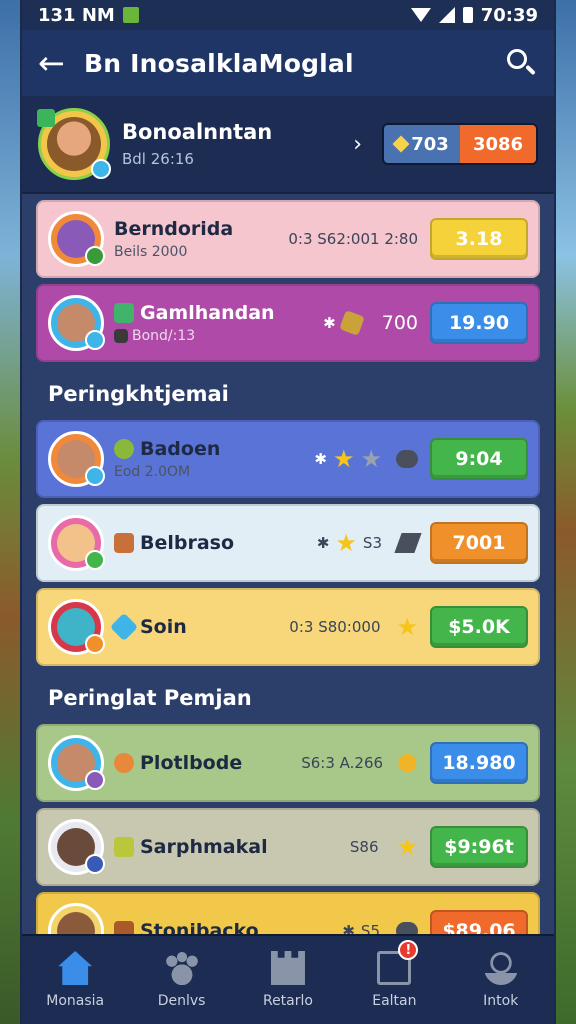 The image size is (576, 1024). What do you see at coordinates (75, 968) in the screenshot?
I see `home-icon` at bounding box center [75, 968].